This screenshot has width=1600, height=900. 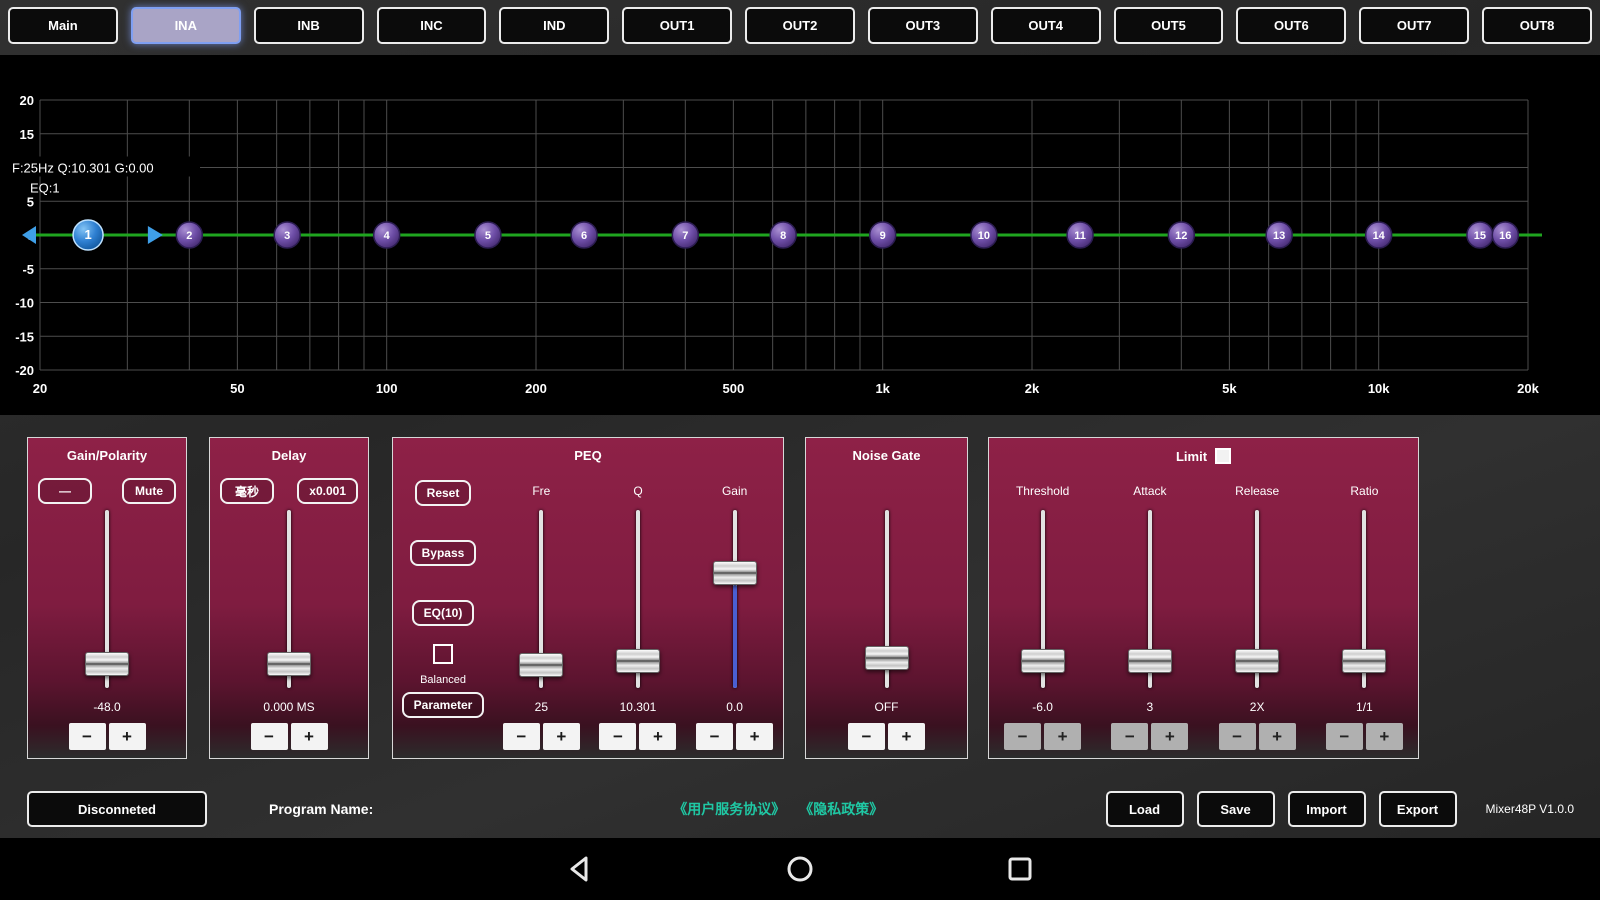 What do you see at coordinates (88, 235) in the screenshot?
I see `eq-point-1: 1` at bounding box center [88, 235].